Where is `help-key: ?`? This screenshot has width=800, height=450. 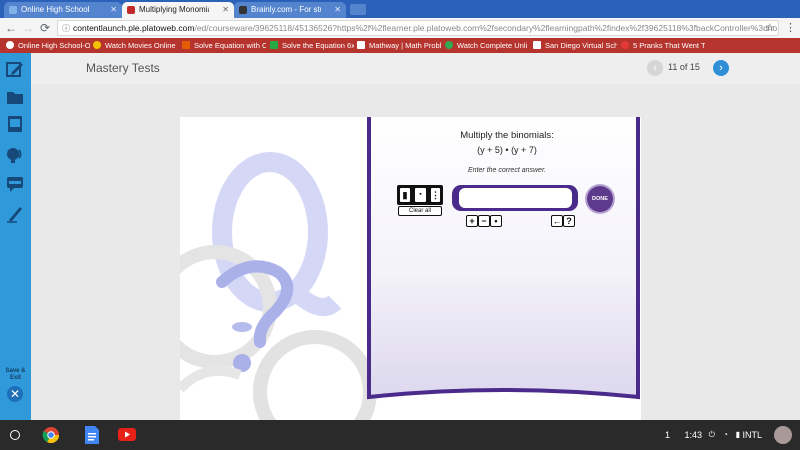
help-key: ? is located at coordinates (569, 221).